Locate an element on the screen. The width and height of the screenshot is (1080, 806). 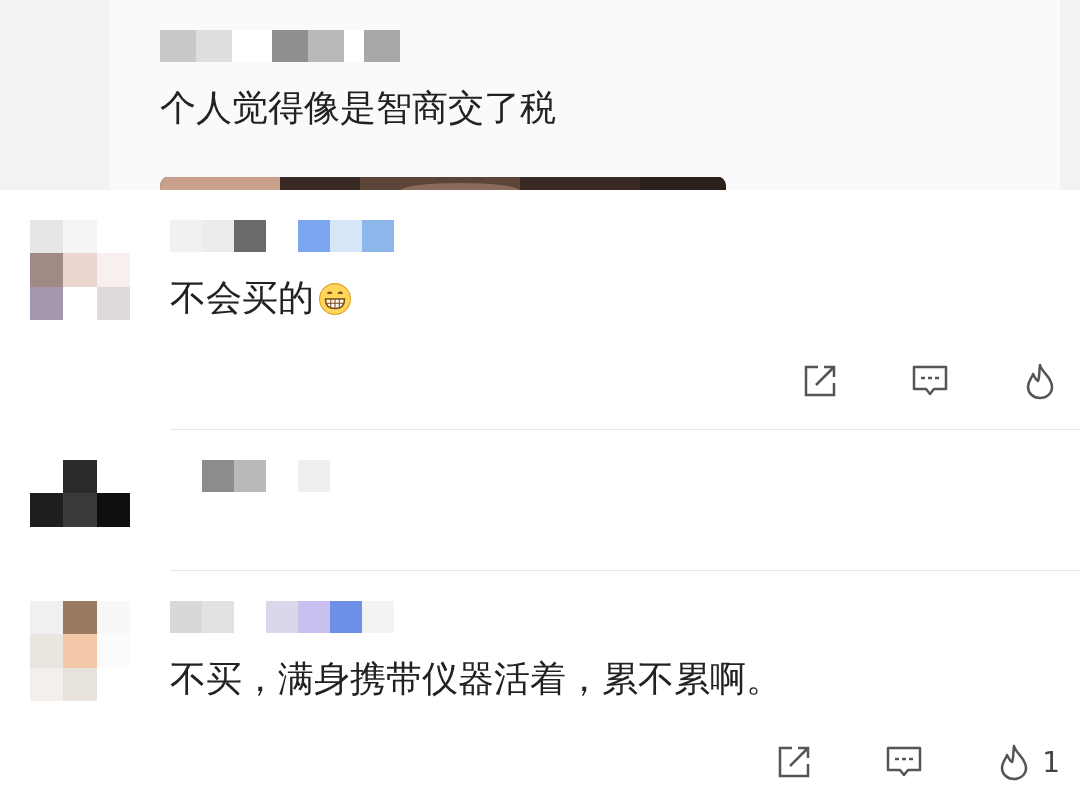
quoted-comment-text: 个人觉得像是智商交了税 is located at coordinates (358, 108).